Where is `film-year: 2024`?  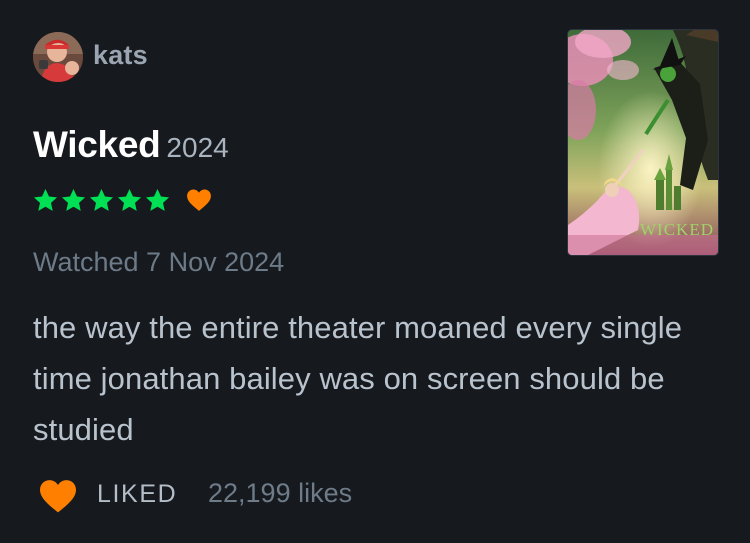
film-year: 2024 is located at coordinates (197, 147).